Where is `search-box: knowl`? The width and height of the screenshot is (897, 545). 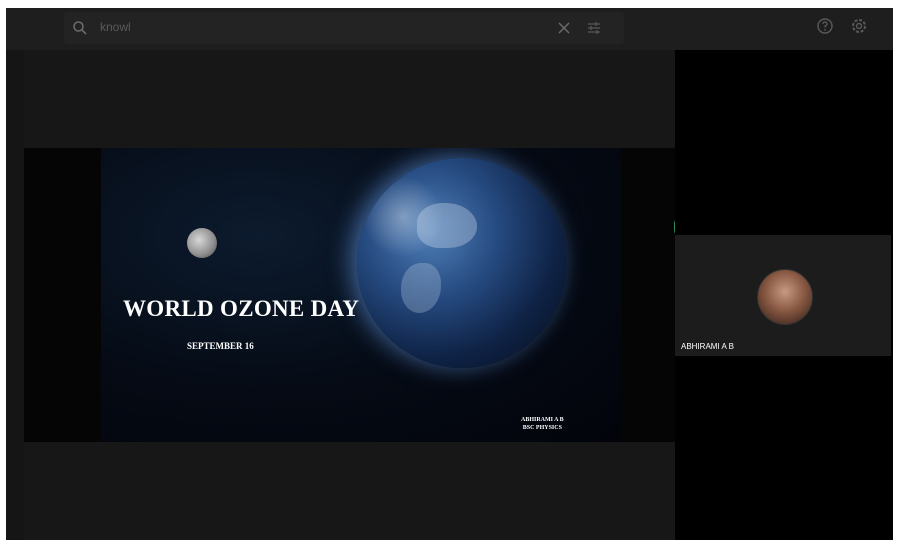 search-box: knowl is located at coordinates (344, 28).